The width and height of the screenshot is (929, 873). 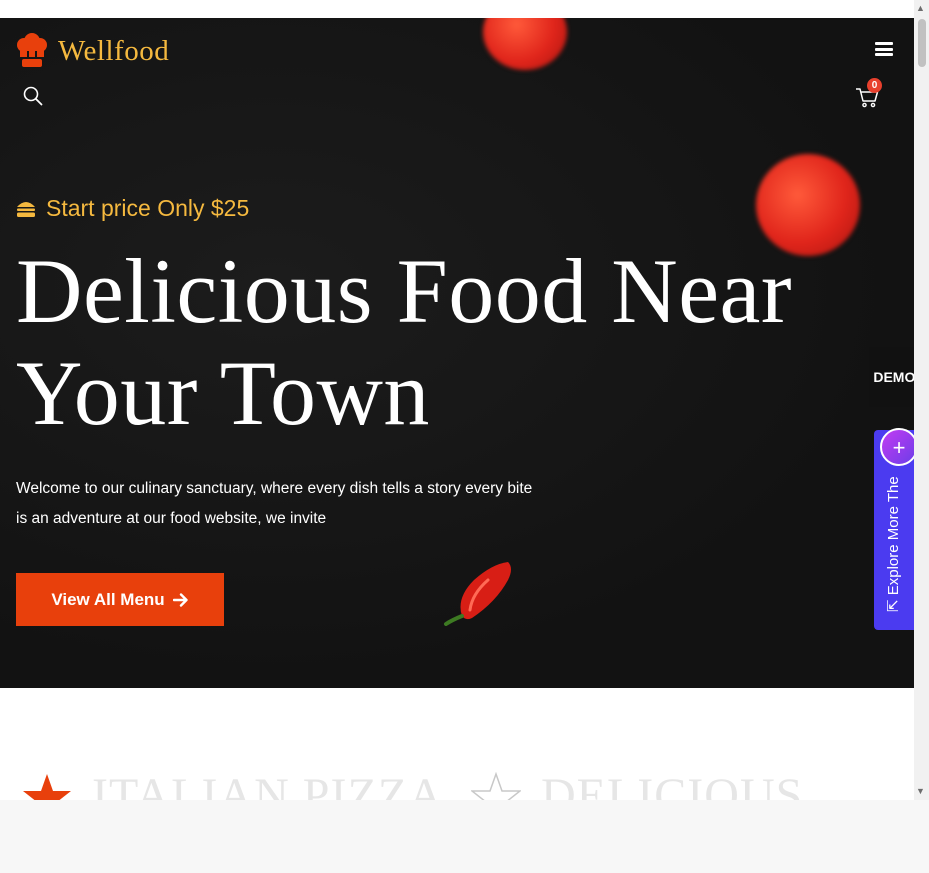 I want to click on cta-label: View All Menu, so click(x=108, y=599).